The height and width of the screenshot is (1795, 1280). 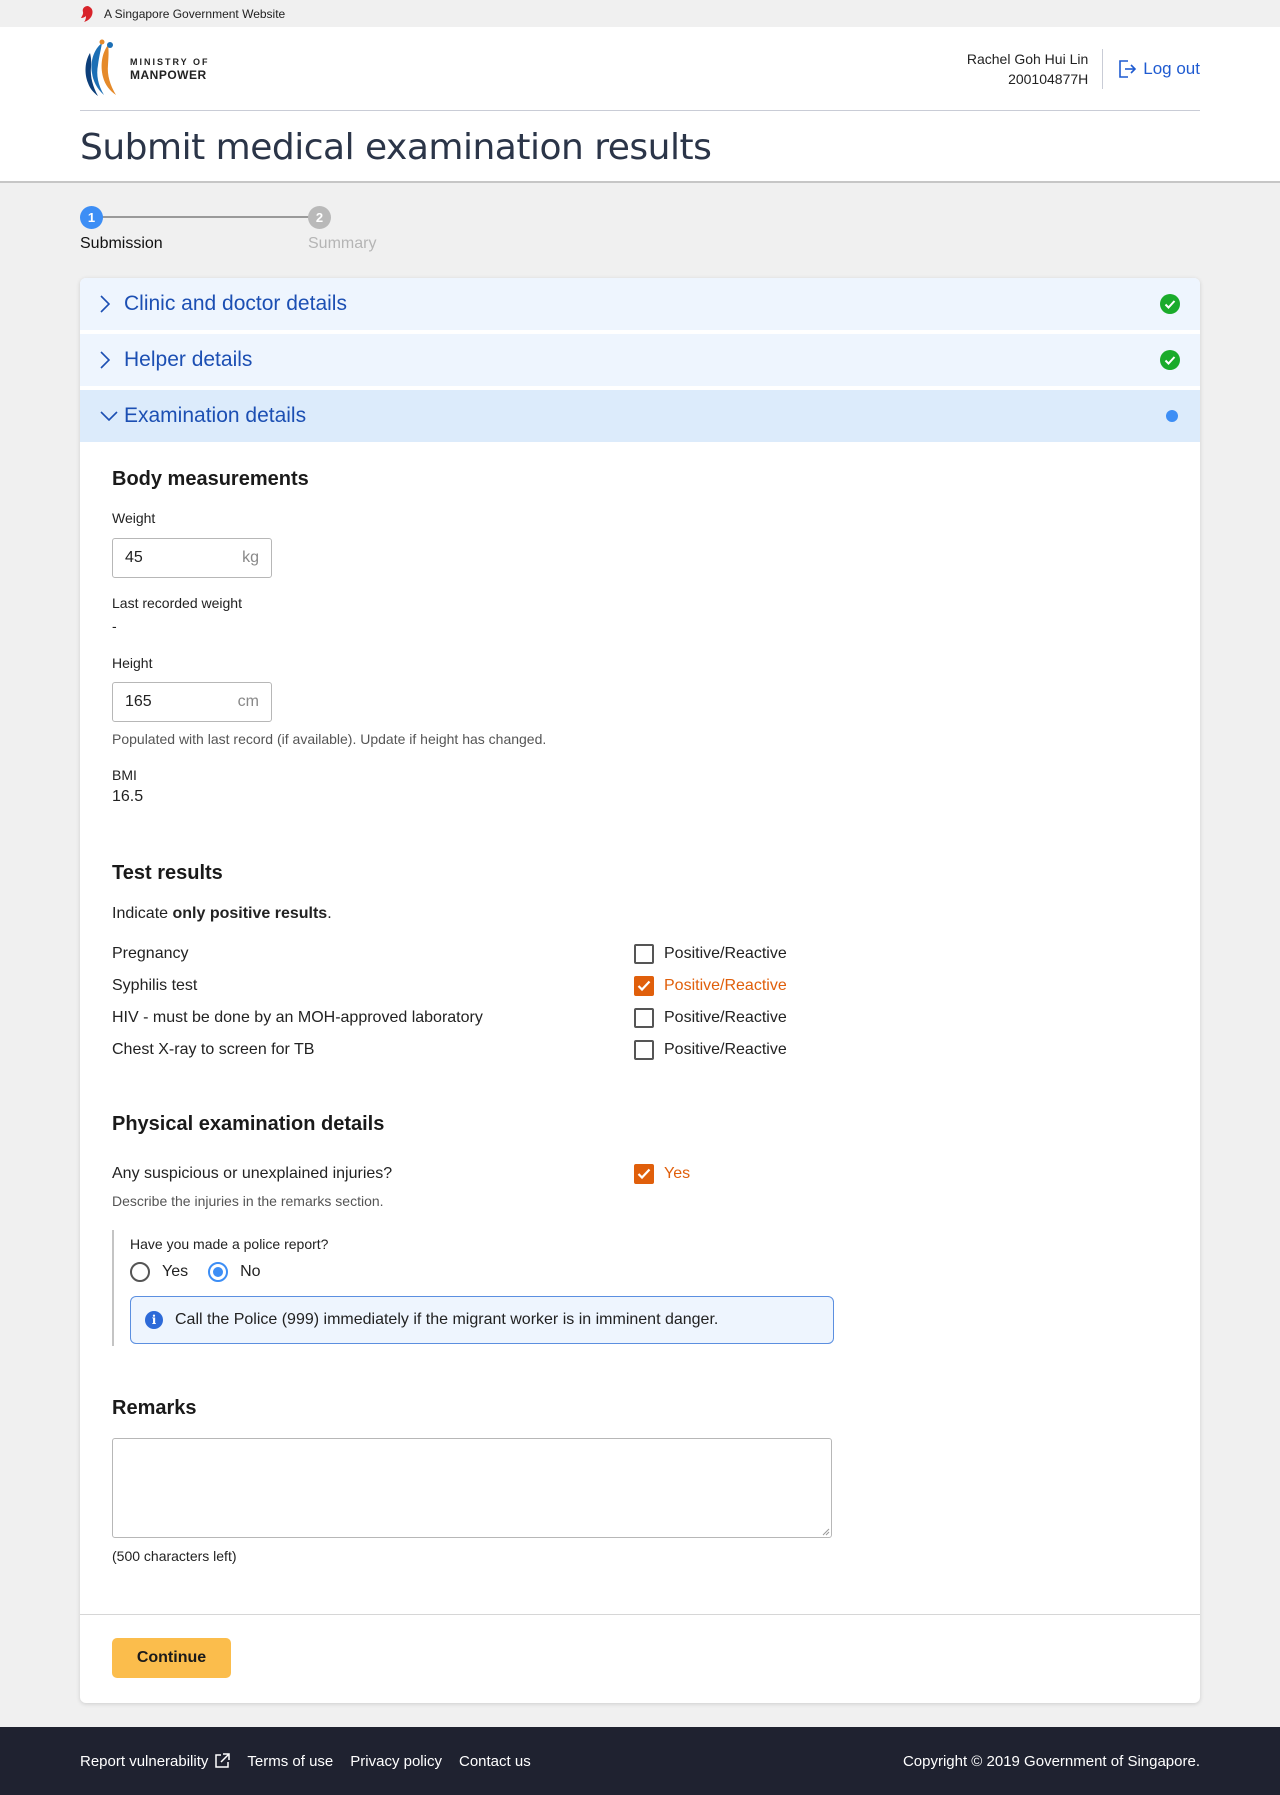 I want to click on weight-label: Weight, so click(x=134, y=518).